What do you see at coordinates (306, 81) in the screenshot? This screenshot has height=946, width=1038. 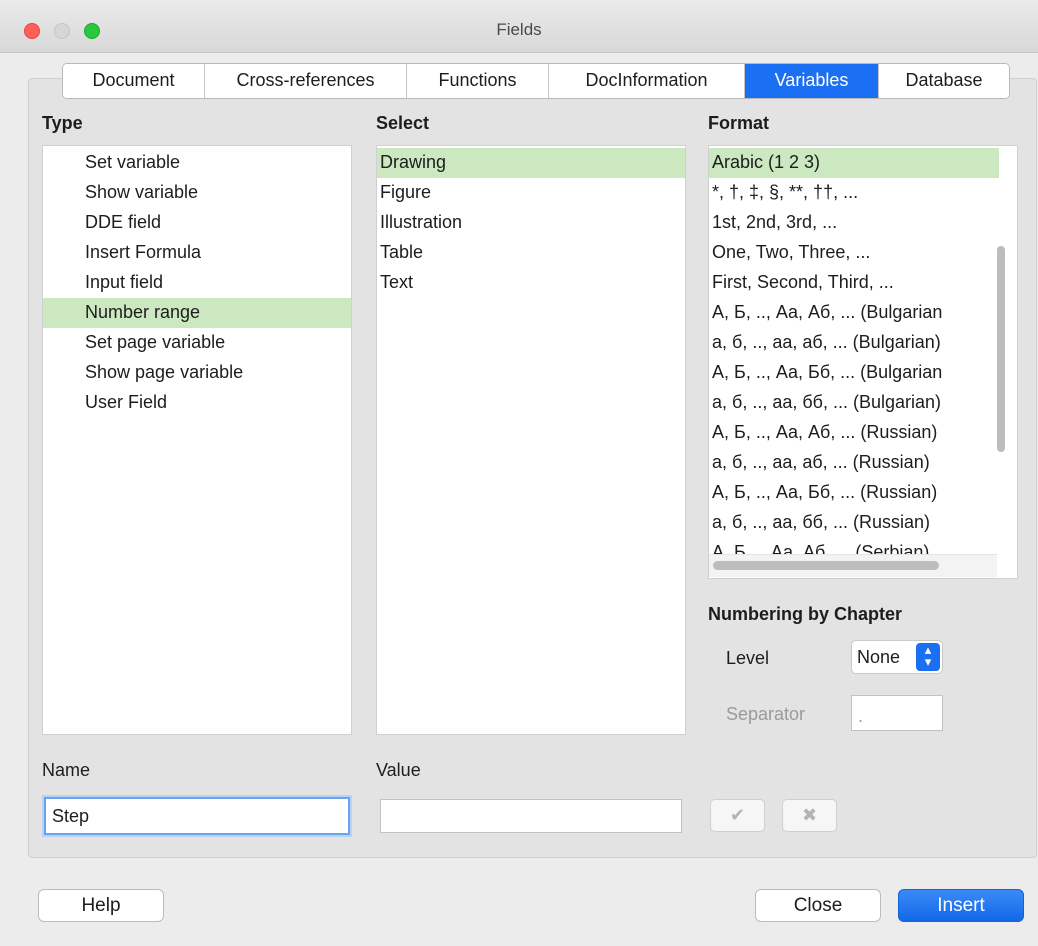 I see `tab-cross-references: Cross-references` at bounding box center [306, 81].